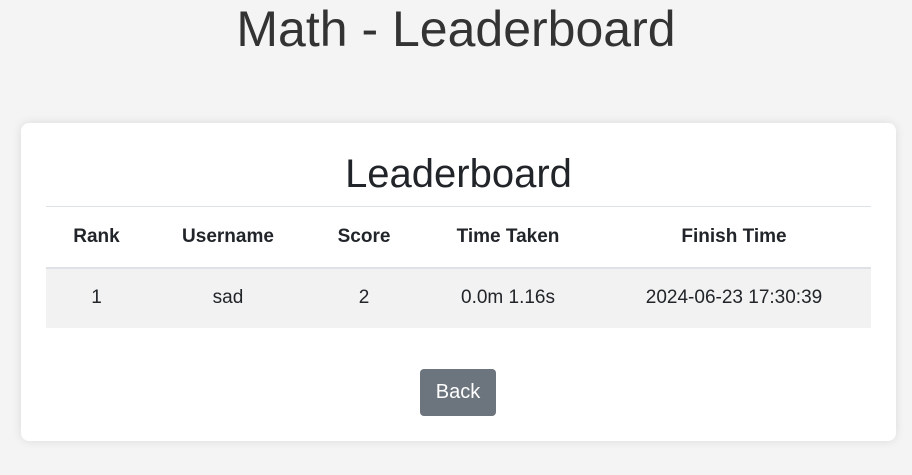  I want to click on column-header-username: Username, so click(228, 237).